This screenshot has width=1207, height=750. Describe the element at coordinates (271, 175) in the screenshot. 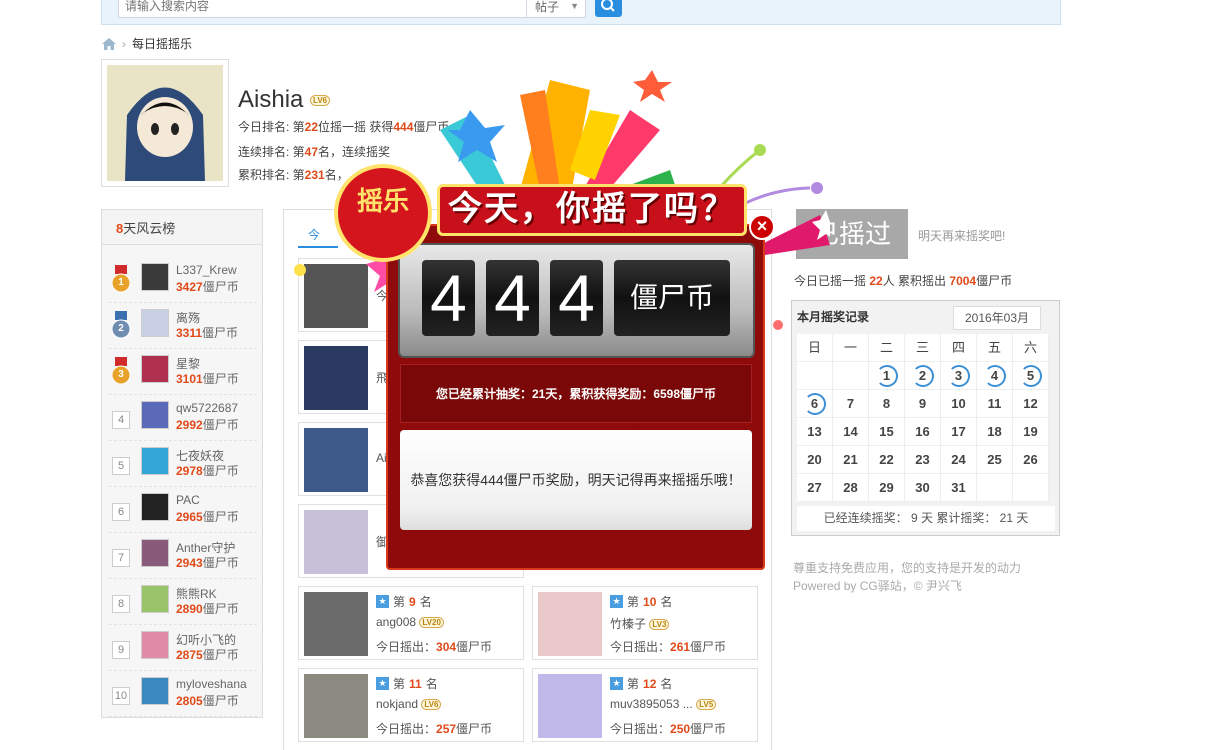

I see `total-rank-prefix: 累积排名: 第` at that location.